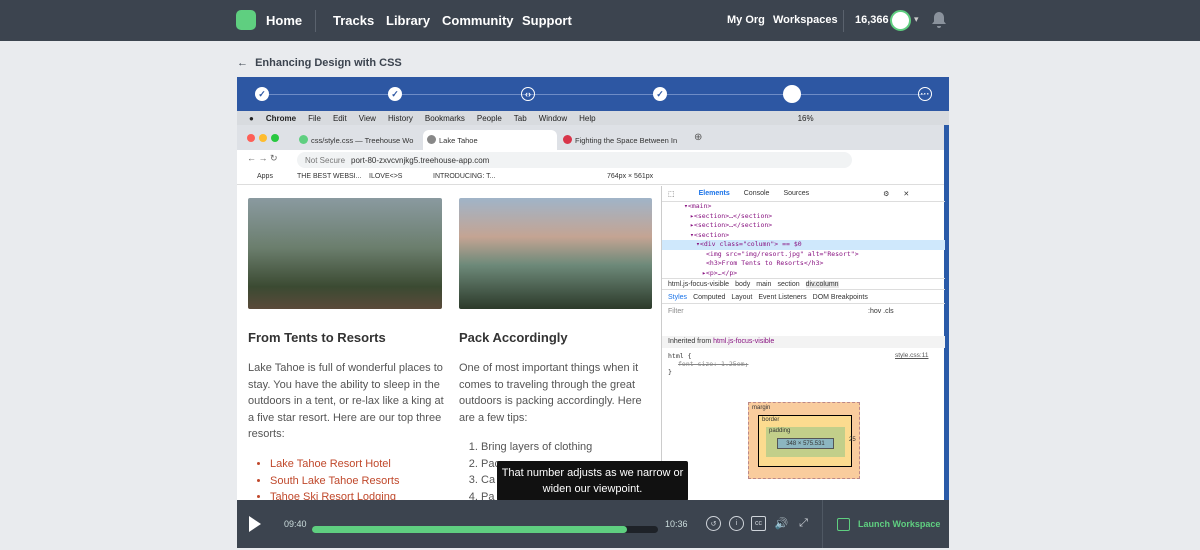  I want to click on fullscreen-icon: ⤢, so click(803, 523).